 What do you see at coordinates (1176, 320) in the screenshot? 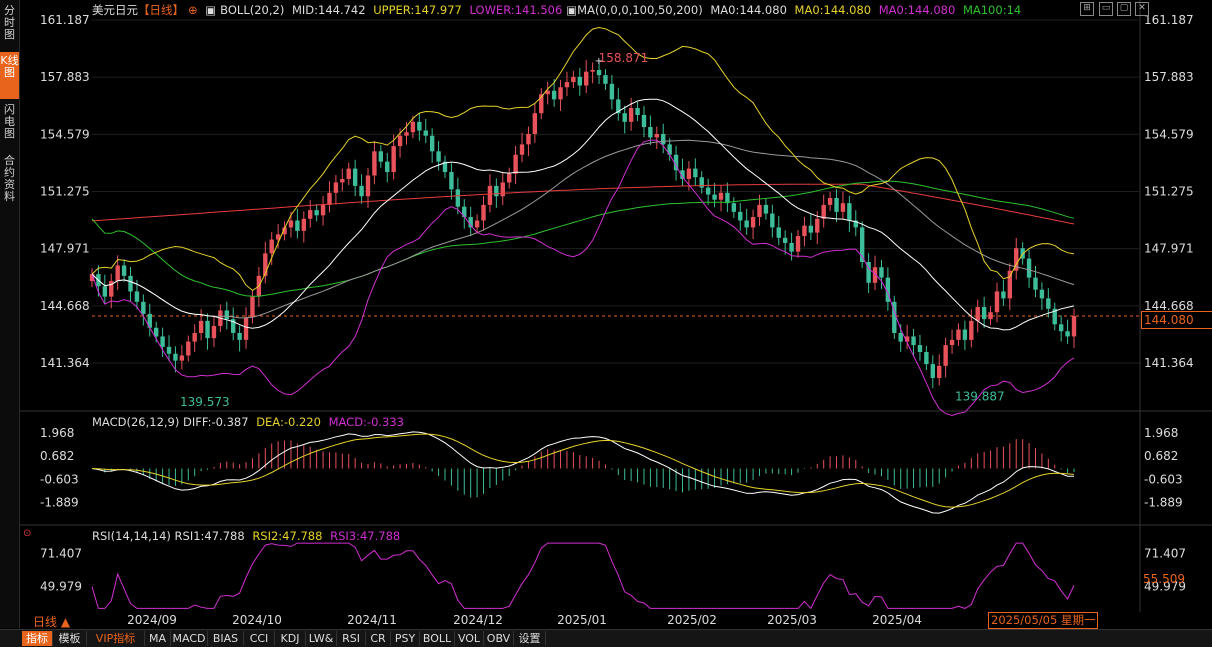
I see `current-price-tag: 144.080` at bounding box center [1176, 320].